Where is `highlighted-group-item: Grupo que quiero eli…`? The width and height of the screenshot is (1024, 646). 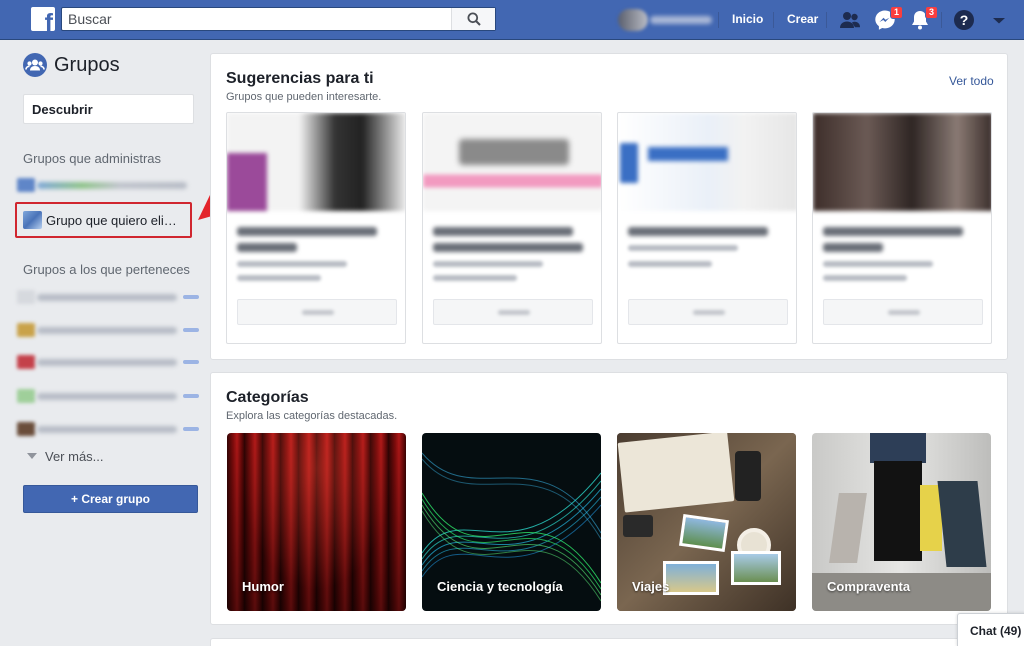
highlighted-group-item: Grupo que quiero eli… is located at coordinates (103, 220).